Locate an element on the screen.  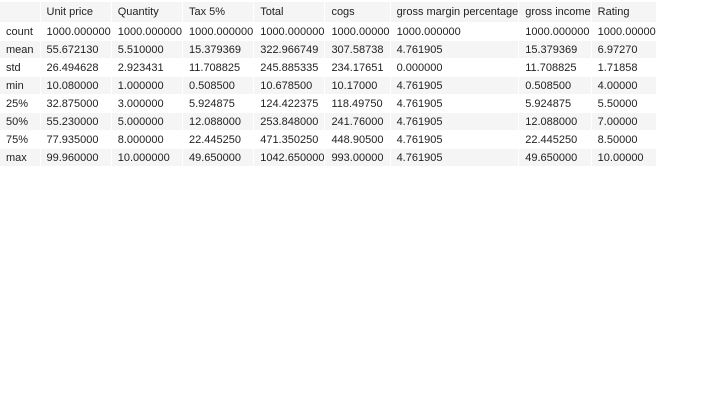
table-cell: 5.510000 is located at coordinates (147, 49).